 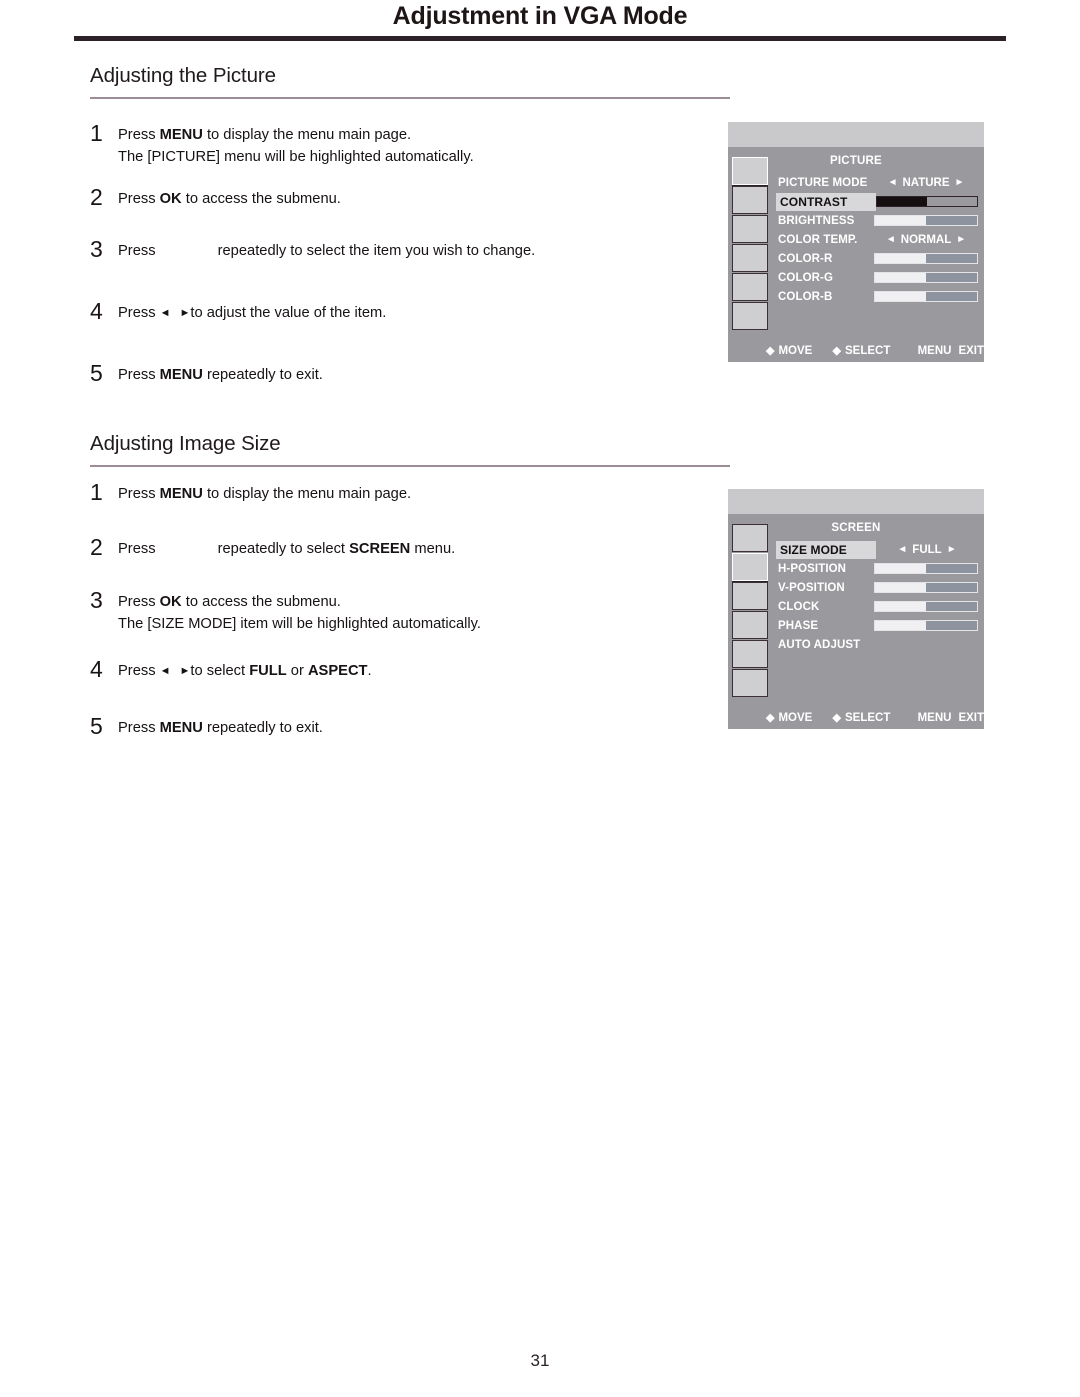 What do you see at coordinates (926, 587) in the screenshot?
I see `osd-slider-v-position` at bounding box center [926, 587].